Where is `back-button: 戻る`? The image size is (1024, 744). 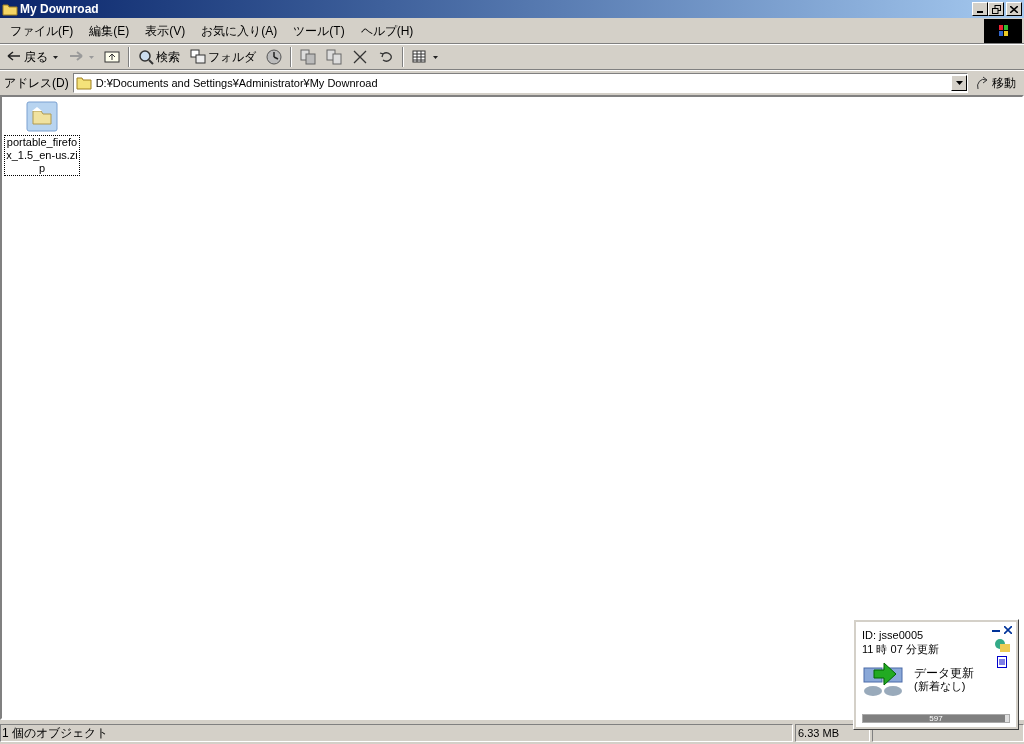
back-button: 戻る is located at coordinates (32, 57).